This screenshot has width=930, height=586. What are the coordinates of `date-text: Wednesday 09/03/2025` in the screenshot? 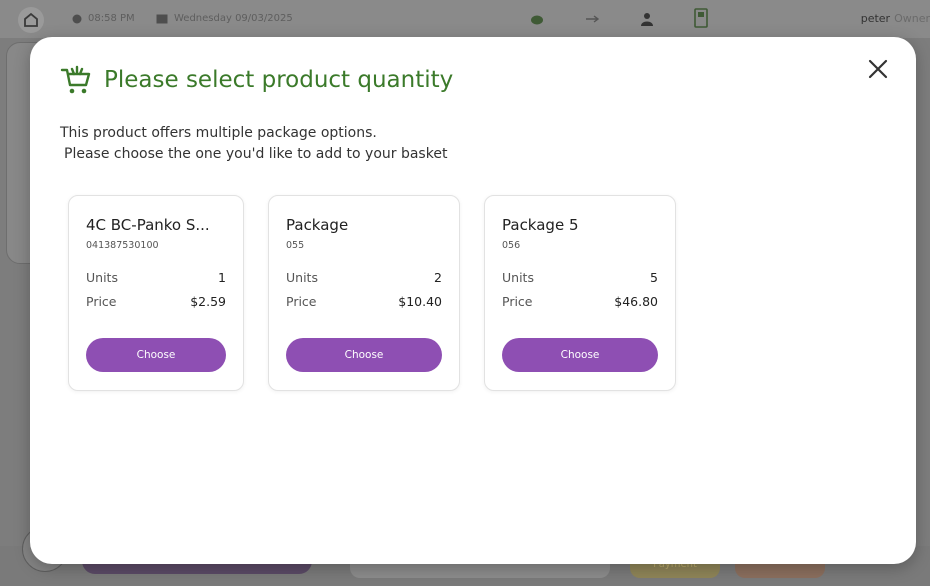 It's located at (233, 18).